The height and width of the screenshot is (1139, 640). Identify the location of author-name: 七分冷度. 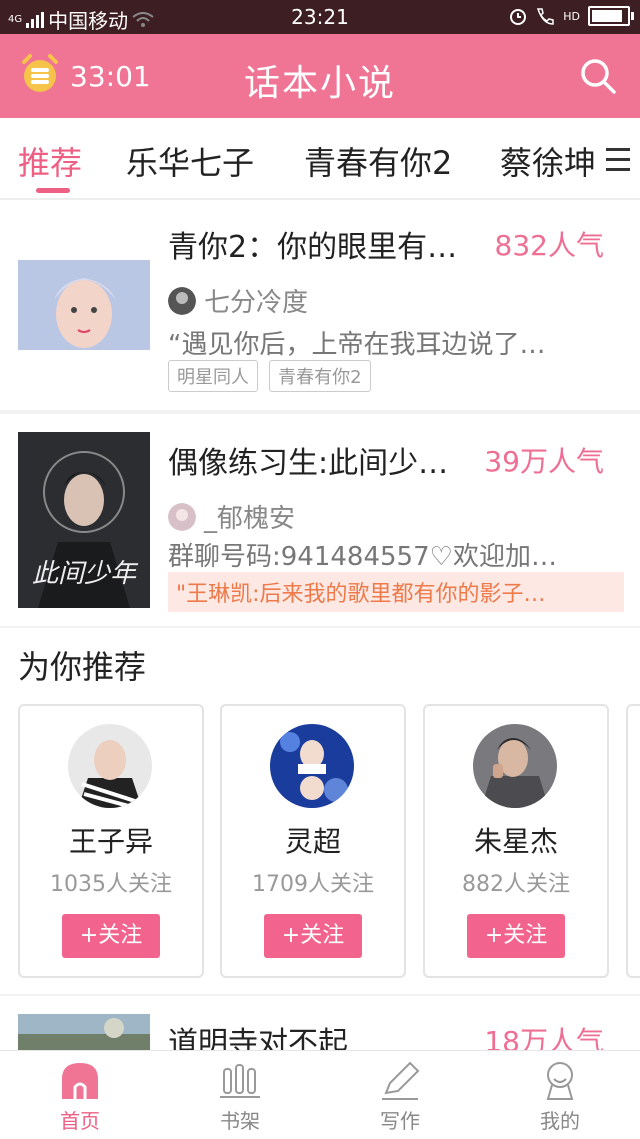
(256, 303).